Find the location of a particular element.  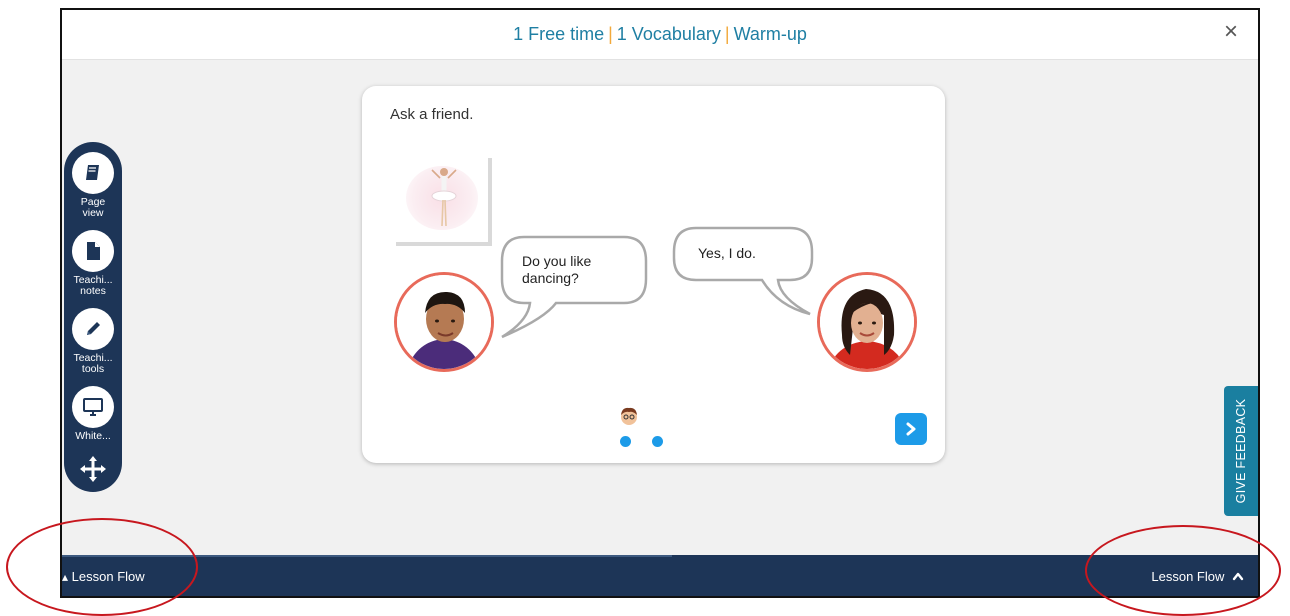

teaching-notes-button: Teachi... notes is located at coordinates (93, 263).